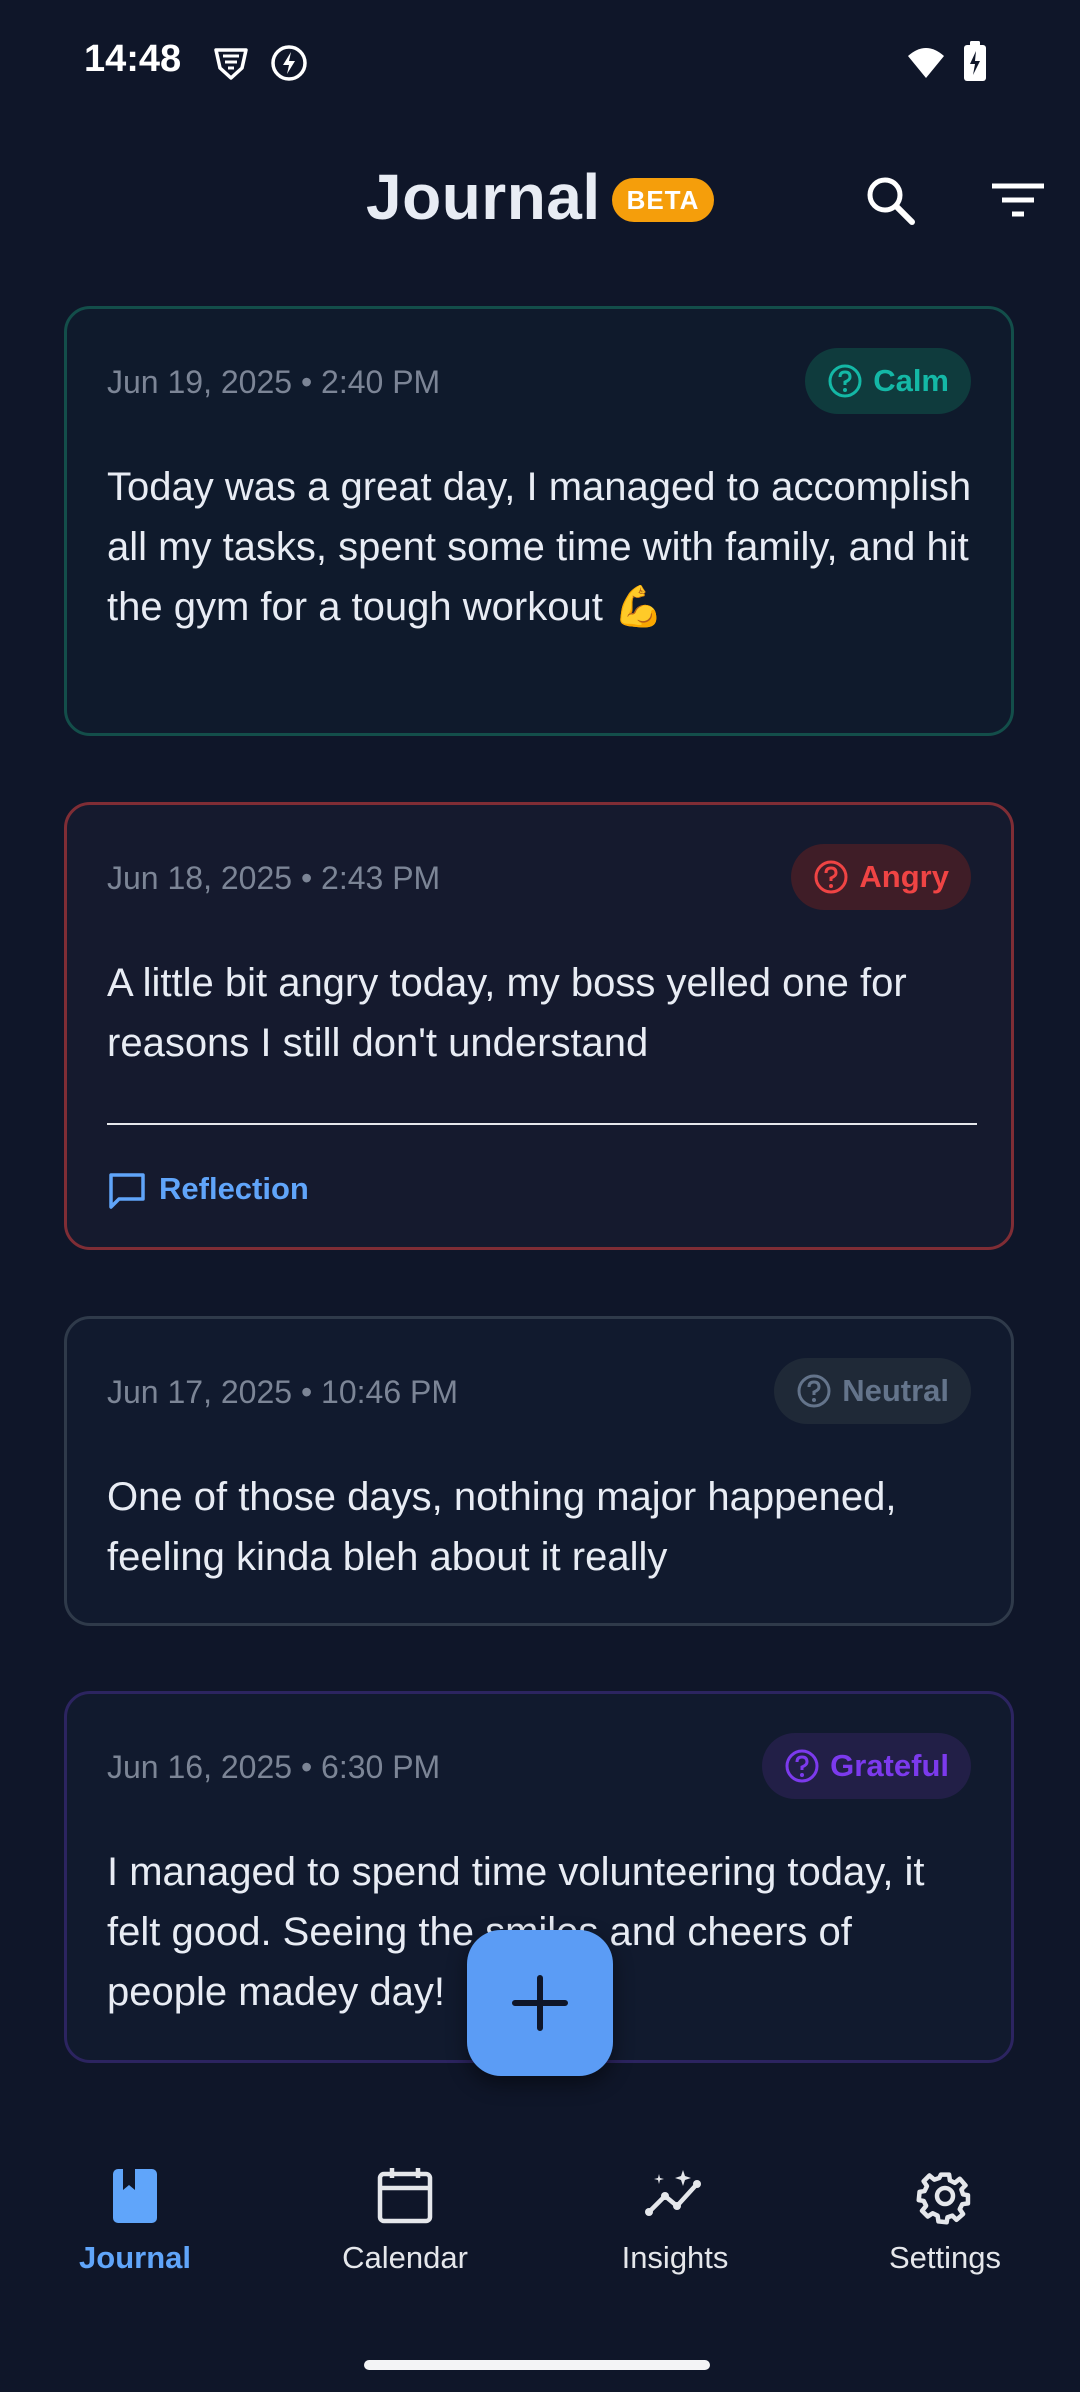 This screenshot has height=2392, width=1080. What do you see at coordinates (889, 1765) in the screenshot?
I see `mood-label: Grateful` at bounding box center [889, 1765].